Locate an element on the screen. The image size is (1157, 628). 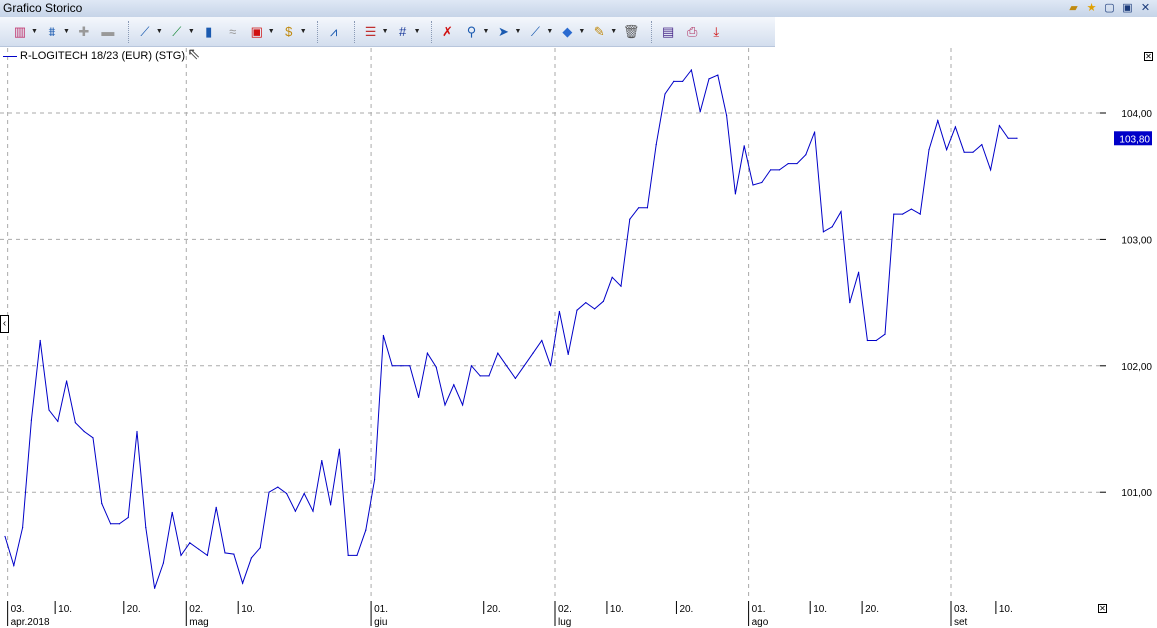
y-tick-label: 104,00 is located at coordinates (1136, 114).